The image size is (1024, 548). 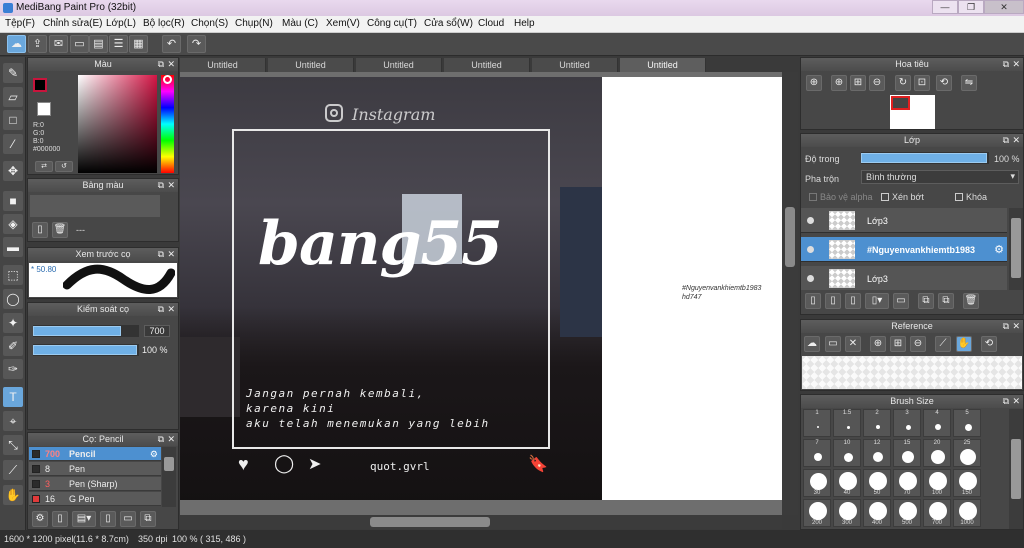 I want to click on menu-window: Cửa sổ(W), so click(x=448, y=23).